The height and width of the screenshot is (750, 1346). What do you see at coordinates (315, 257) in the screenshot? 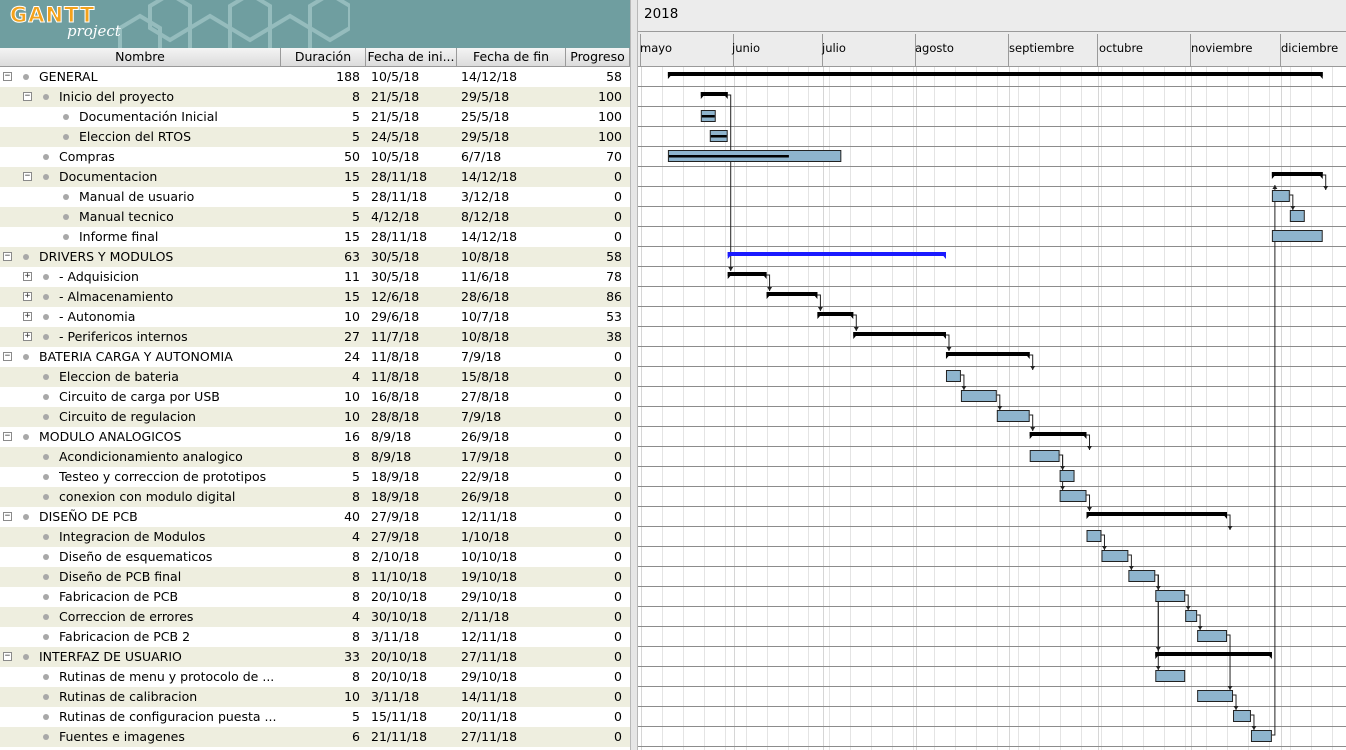
I see `task-row: − DRIVERS Y MODULOS 63 30/5/18 10/8/18 58` at bounding box center [315, 257].